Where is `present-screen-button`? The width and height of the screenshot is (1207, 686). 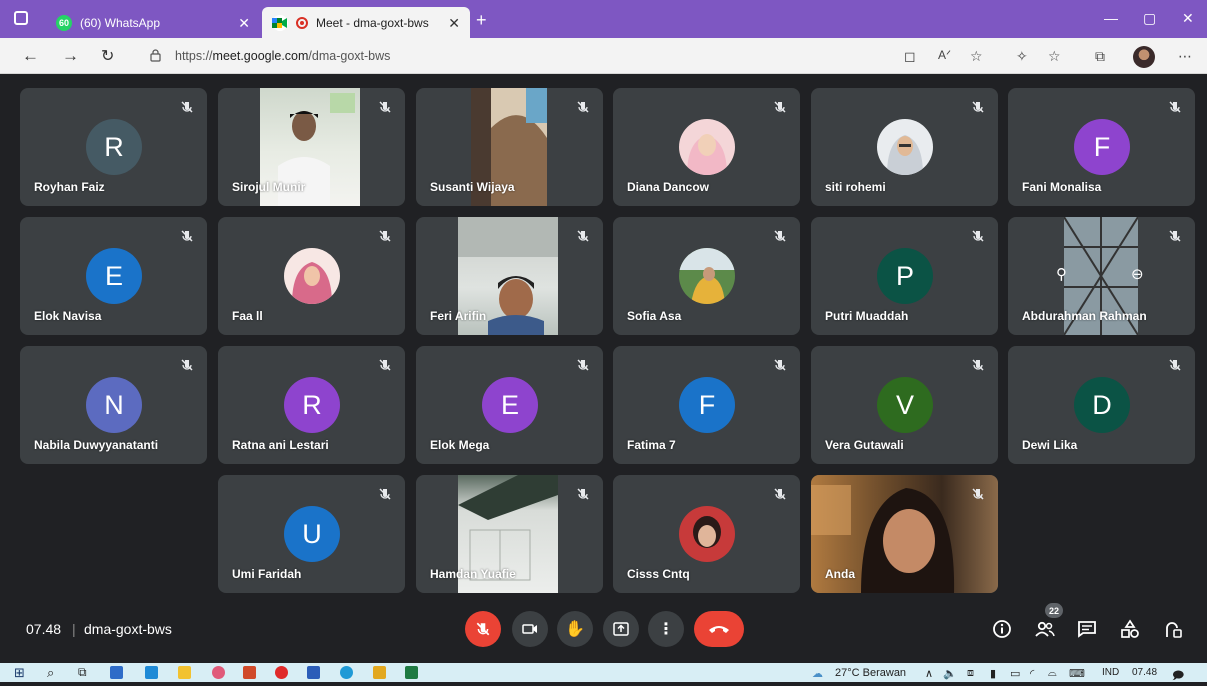
present-screen-button is located at coordinates (621, 629).